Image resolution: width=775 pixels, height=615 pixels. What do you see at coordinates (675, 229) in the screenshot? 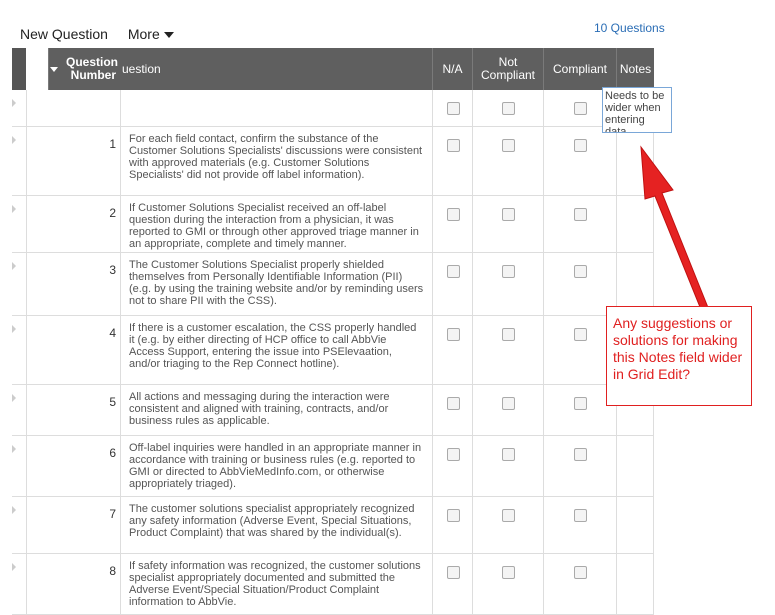
I see `annotation-arrow` at bounding box center [675, 229].